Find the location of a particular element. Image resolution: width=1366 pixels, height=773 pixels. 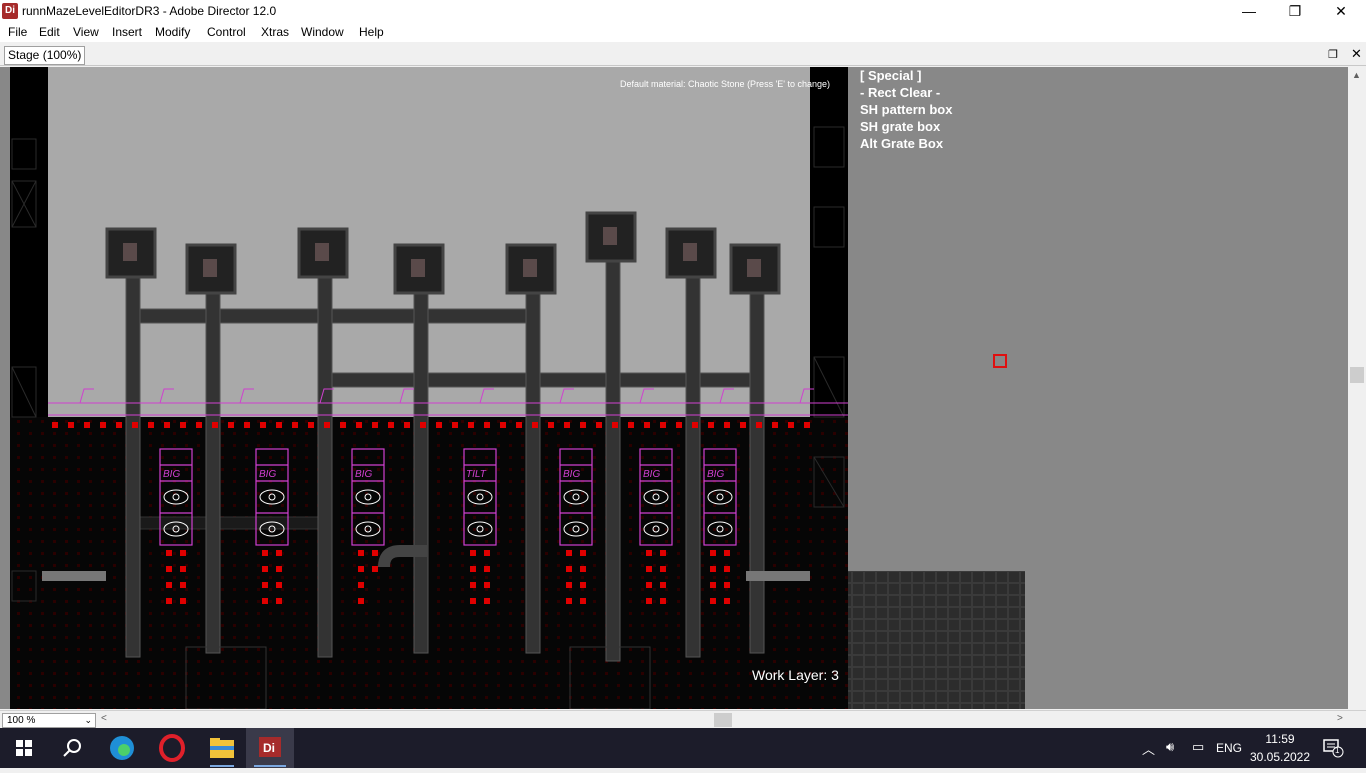

restore-button: ❐ is located at coordinates (1295, 11).